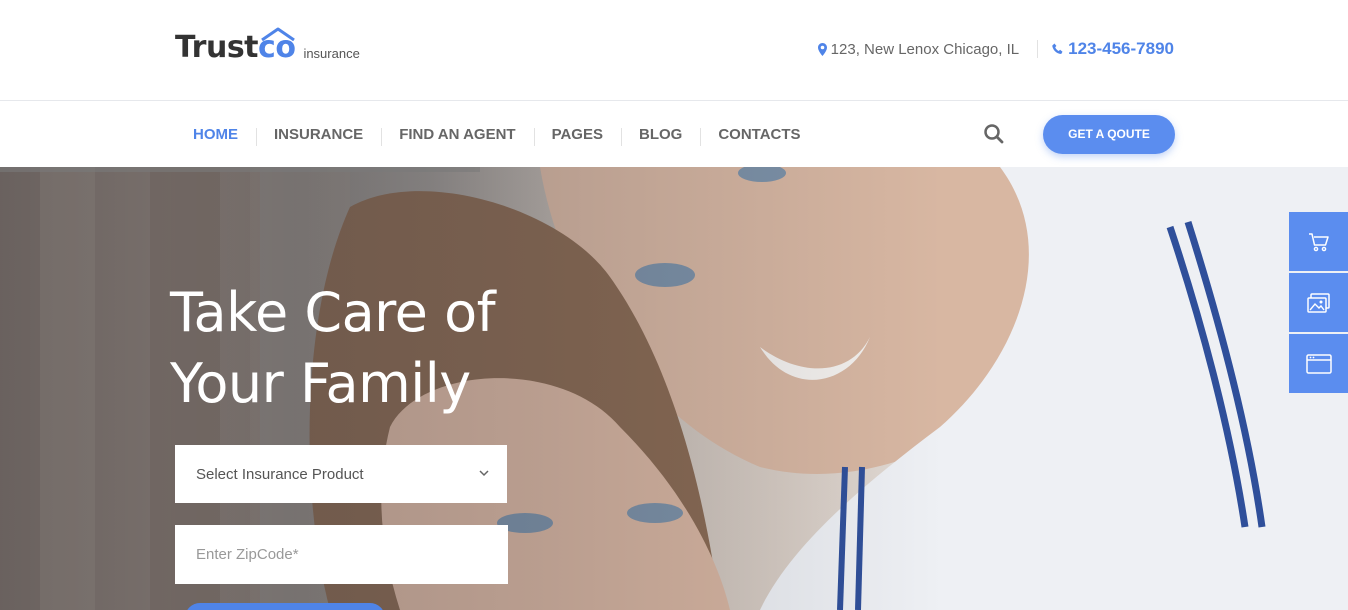 The image size is (1348, 610). I want to click on house-roof-icon, so click(278, 34).